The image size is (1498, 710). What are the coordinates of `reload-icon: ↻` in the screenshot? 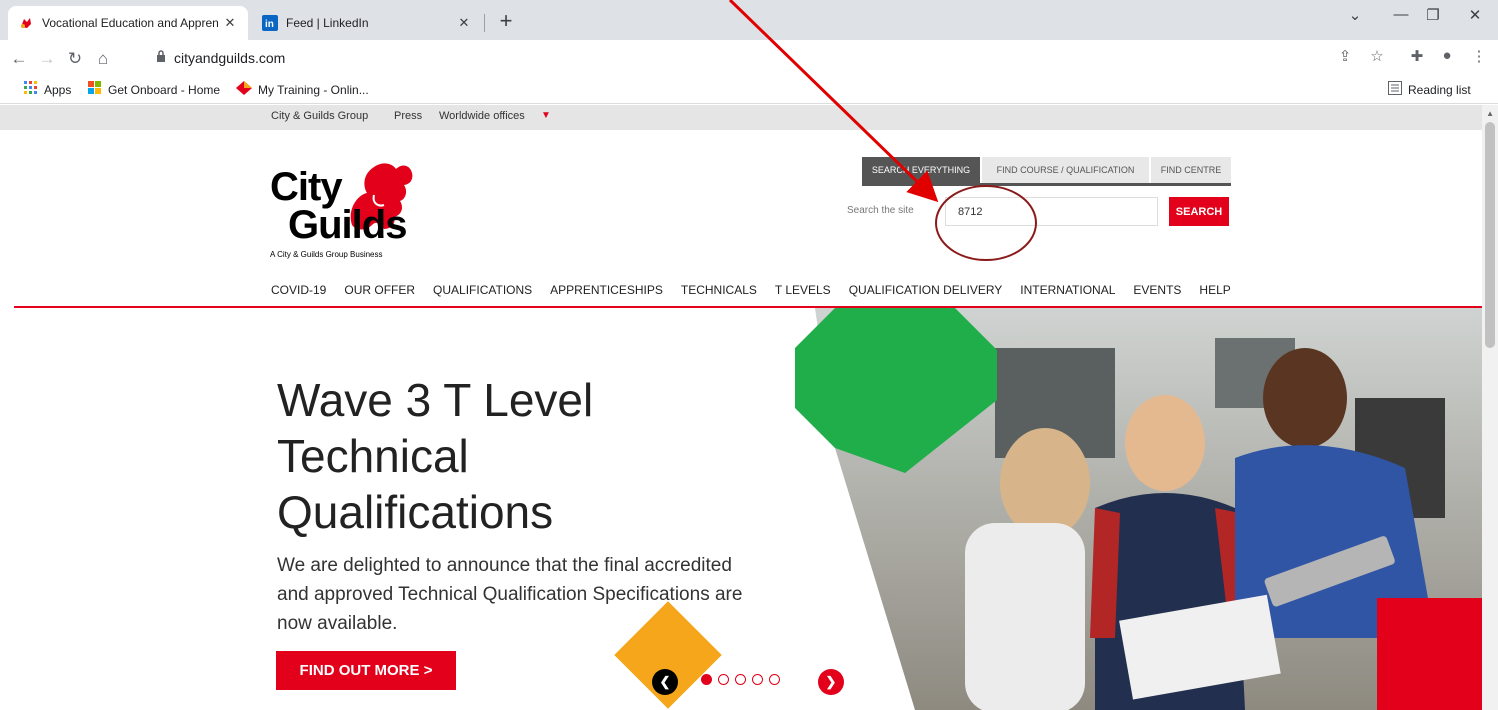 It's located at (75, 59).